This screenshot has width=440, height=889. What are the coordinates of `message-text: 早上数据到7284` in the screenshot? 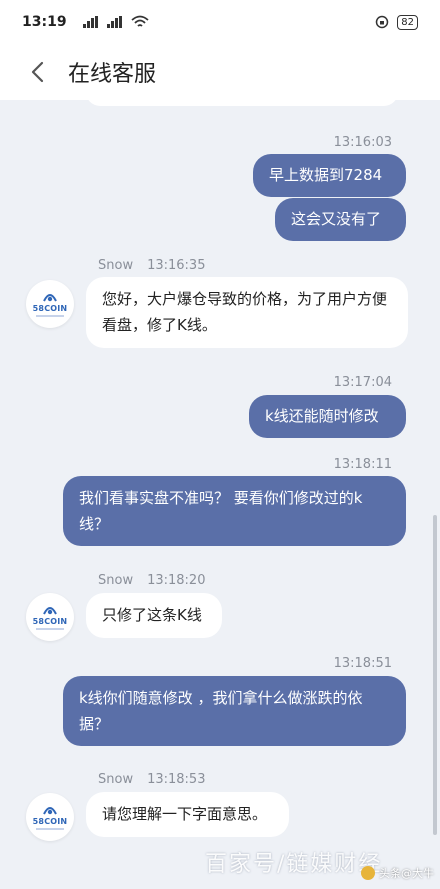 It's located at (326, 175).